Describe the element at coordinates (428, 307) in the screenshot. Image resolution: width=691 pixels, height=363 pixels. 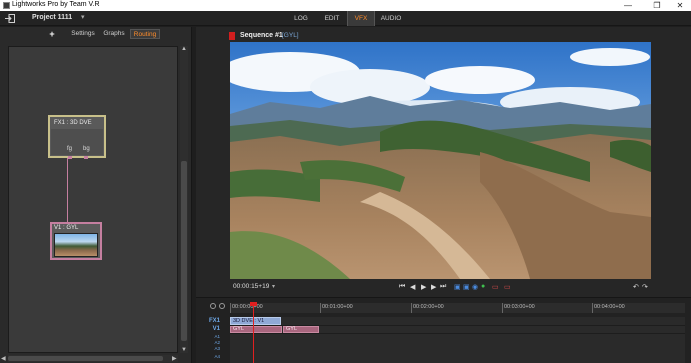
I see `ruler-label: 00:02:00+00` at that location.